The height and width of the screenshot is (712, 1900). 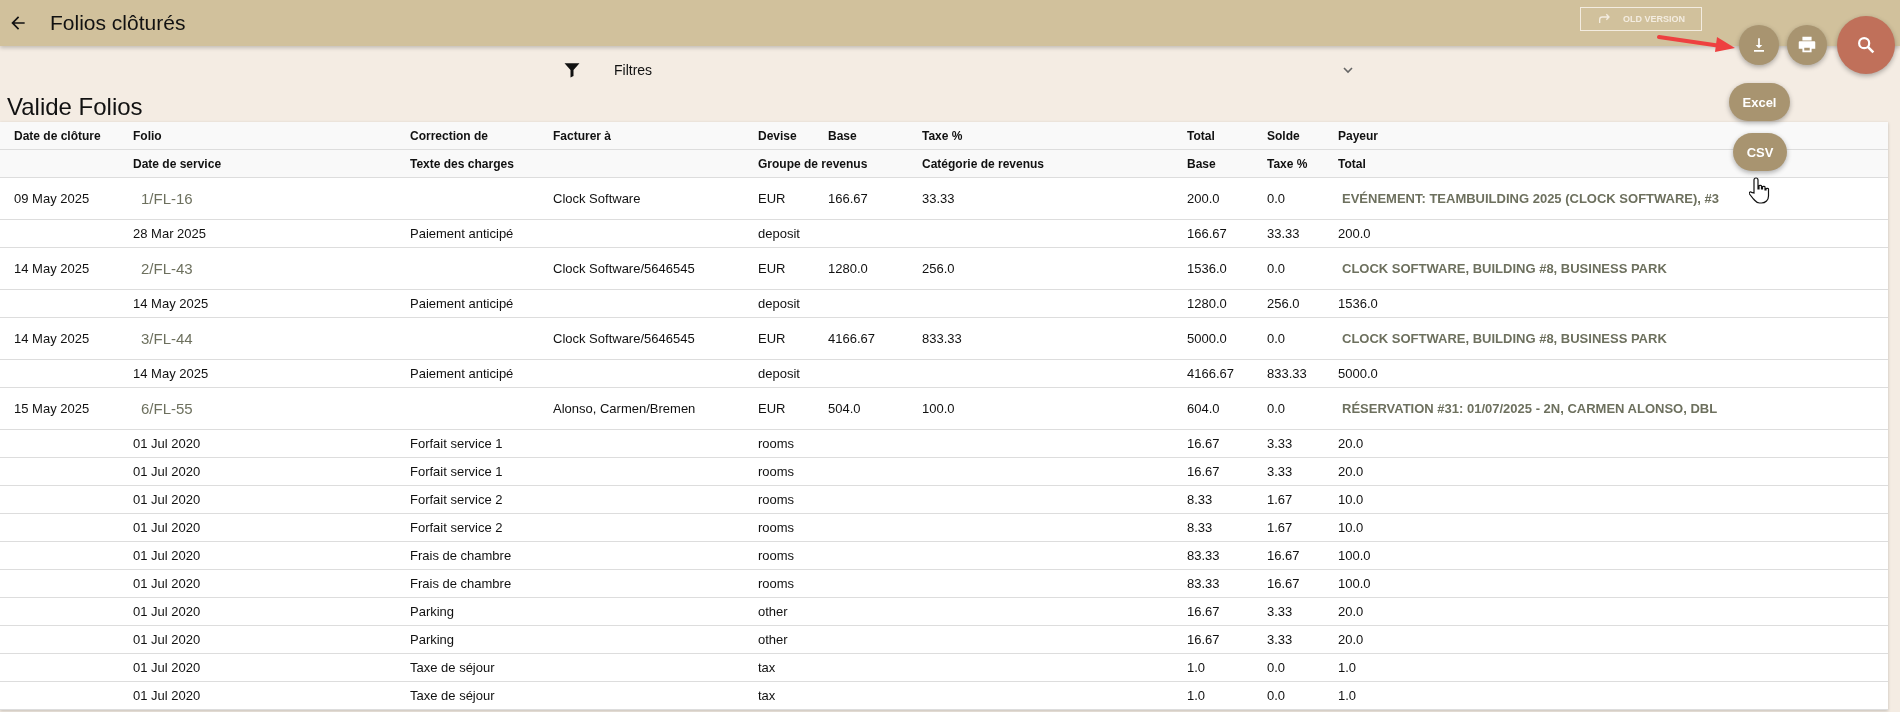 What do you see at coordinates (178, 163) in the screenshot?
I see `column-header: Date de service` at bounding box center [178, 163].